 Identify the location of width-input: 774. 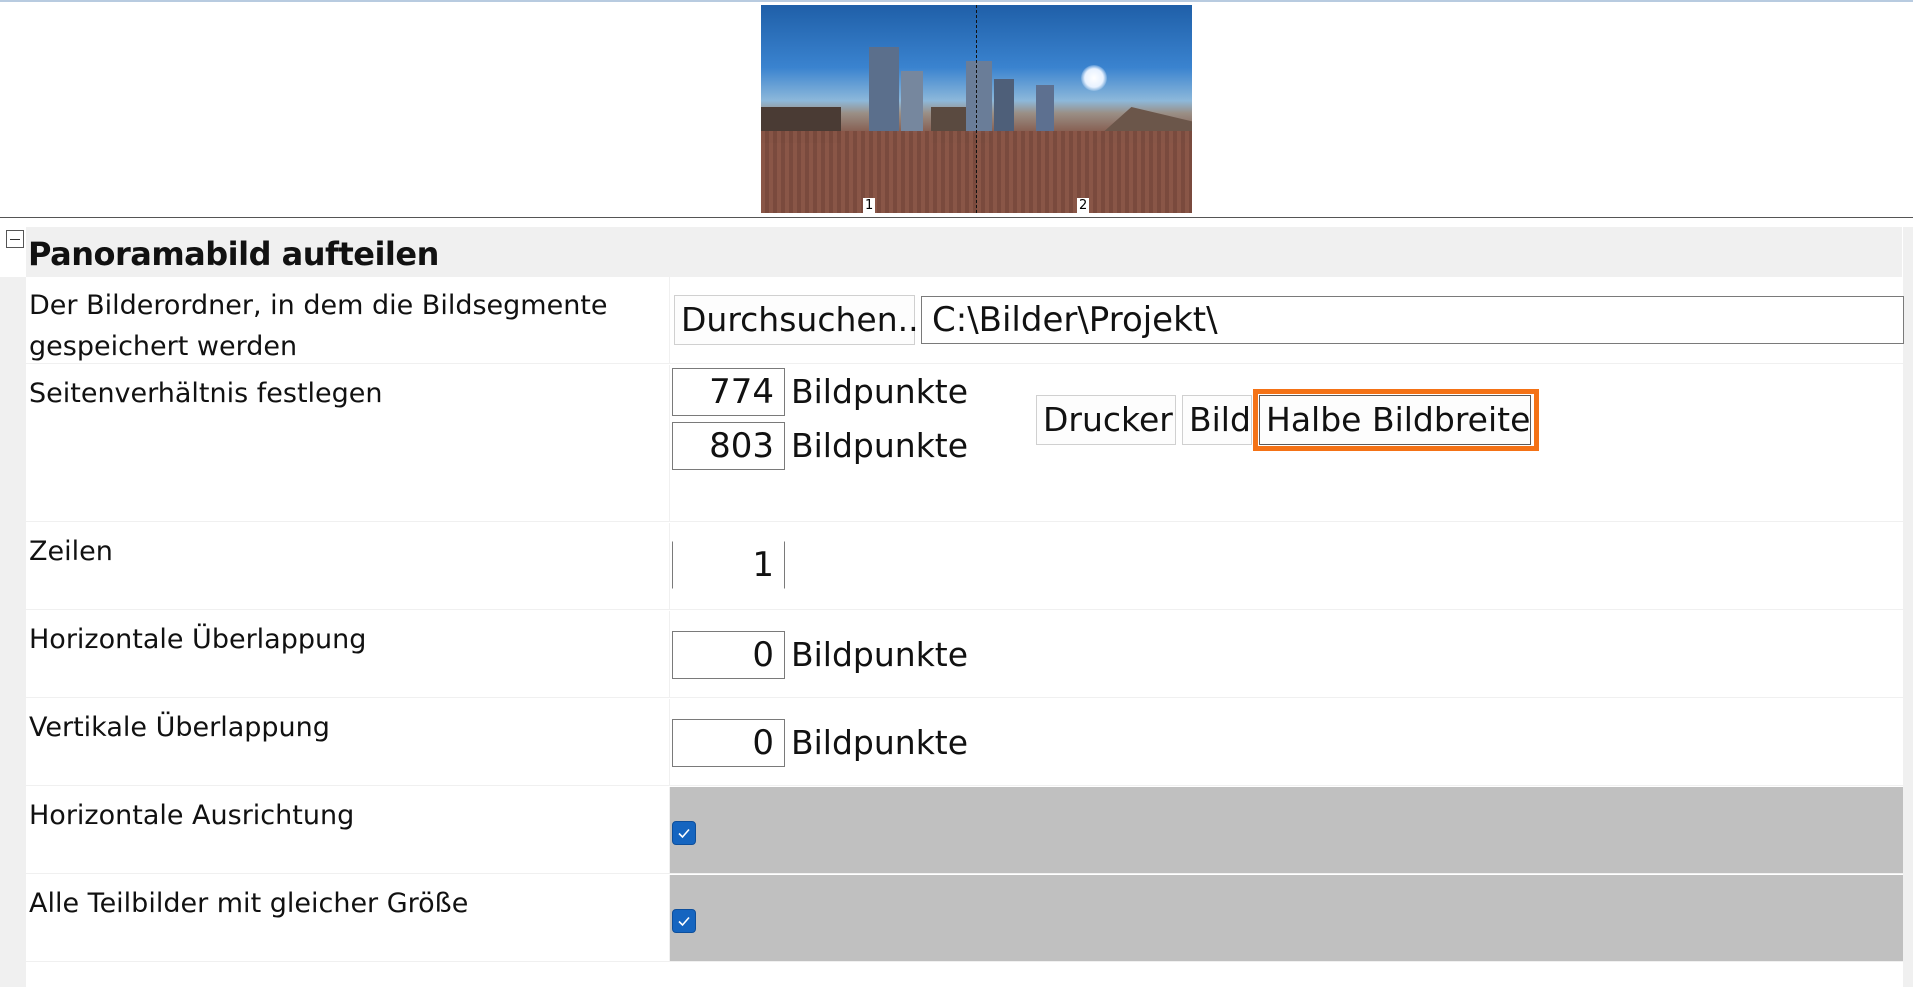
(728, 392).